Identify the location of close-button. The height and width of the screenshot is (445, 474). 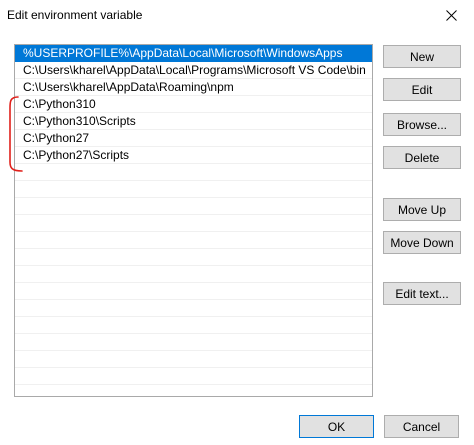
(451, 15).